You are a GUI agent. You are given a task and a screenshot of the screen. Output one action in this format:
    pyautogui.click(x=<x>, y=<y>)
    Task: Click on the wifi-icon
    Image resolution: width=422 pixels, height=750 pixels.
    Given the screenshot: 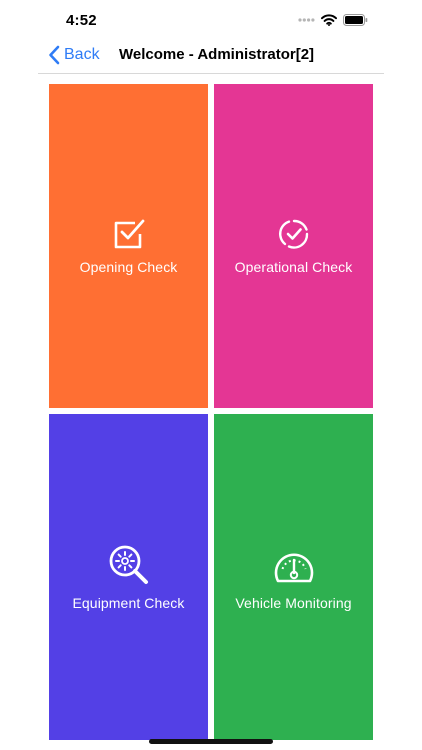 What is the action you would take?
    pyautogui.click(x=329, y=20)
    